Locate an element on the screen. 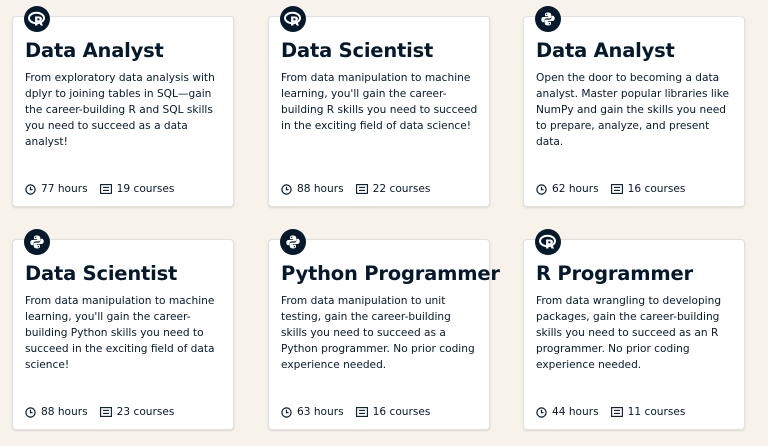 The height and width of the screenshot is (446, 768). courses-stat: 11 courses is located at coordinates (648, 412).